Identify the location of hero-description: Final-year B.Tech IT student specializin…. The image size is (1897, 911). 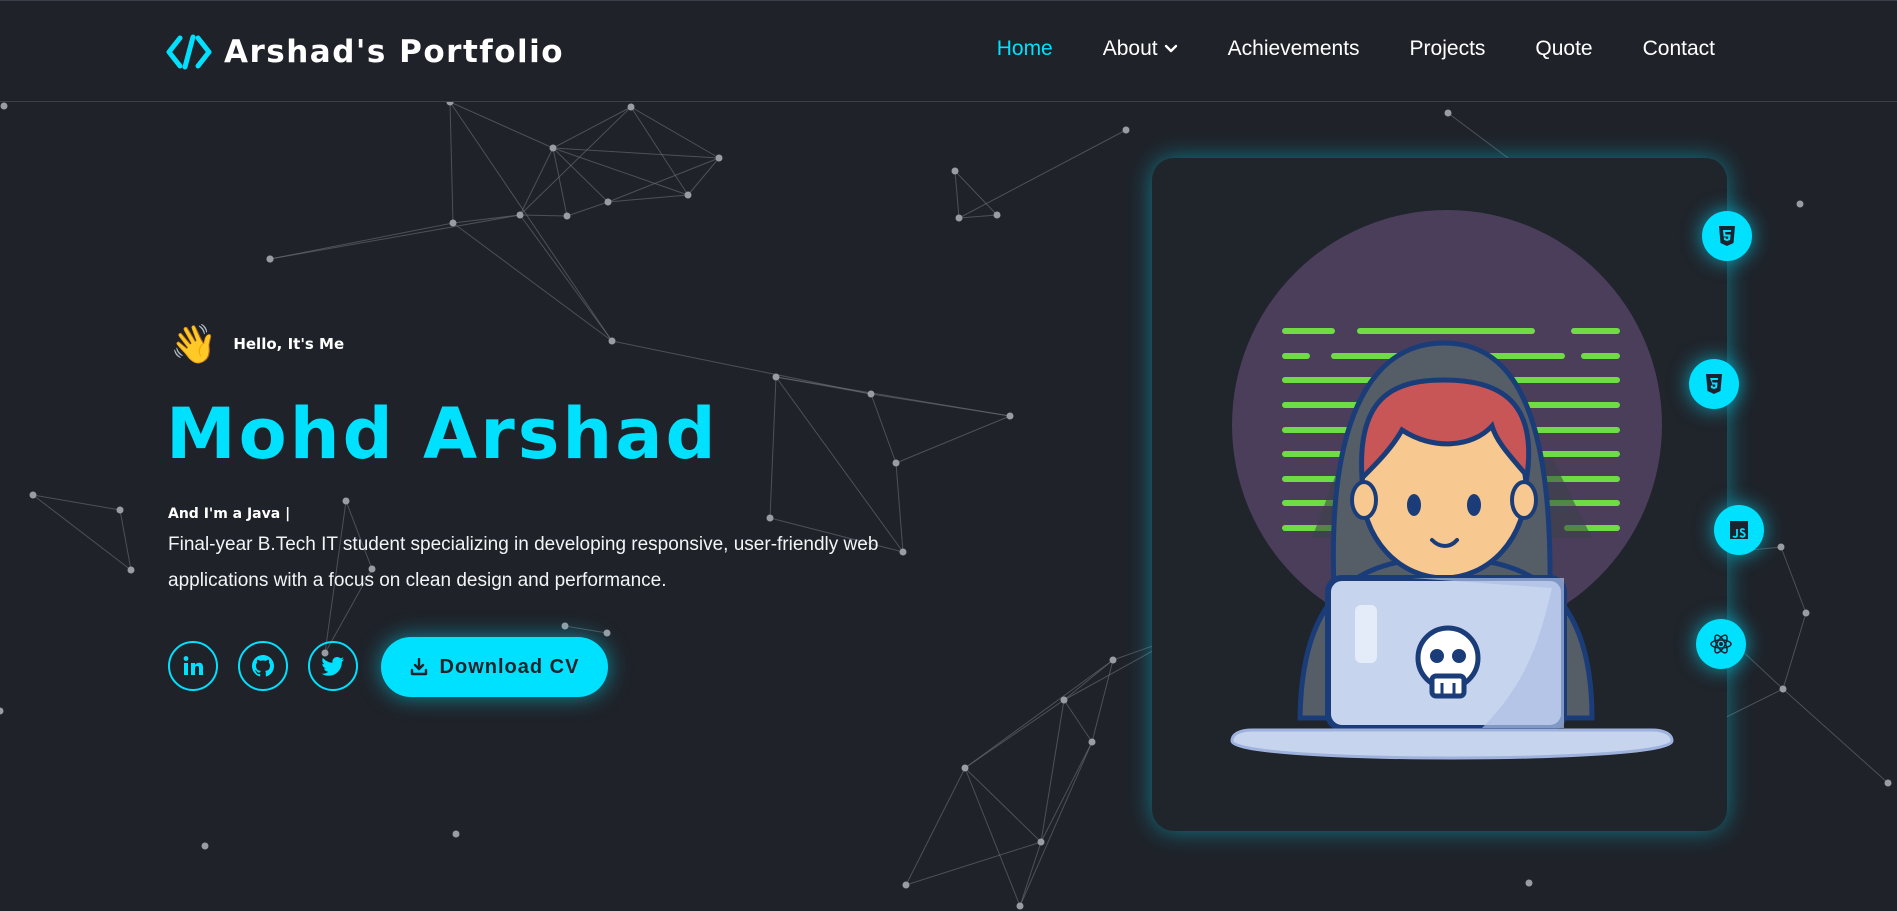
(523, 562).